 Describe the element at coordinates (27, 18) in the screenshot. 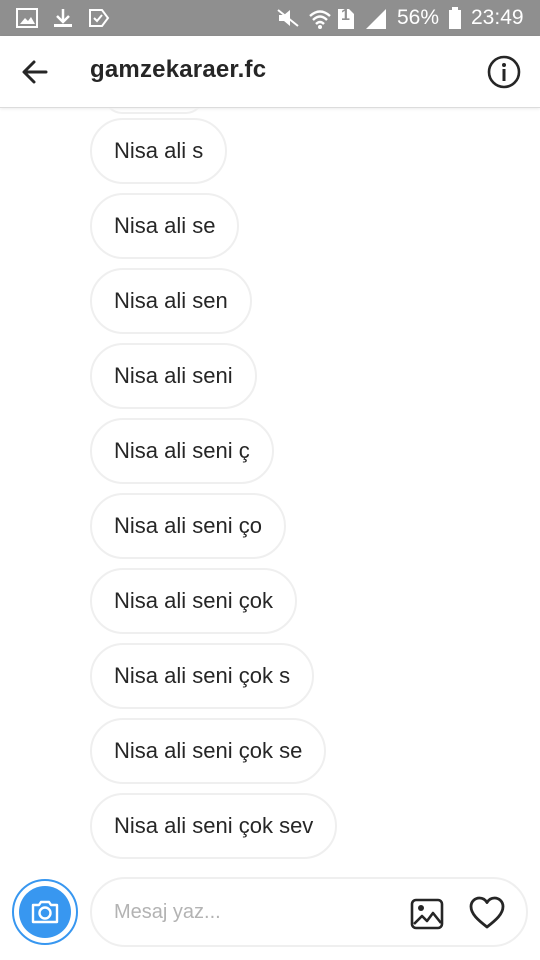

I see `gallery-notification-icon` at that location.